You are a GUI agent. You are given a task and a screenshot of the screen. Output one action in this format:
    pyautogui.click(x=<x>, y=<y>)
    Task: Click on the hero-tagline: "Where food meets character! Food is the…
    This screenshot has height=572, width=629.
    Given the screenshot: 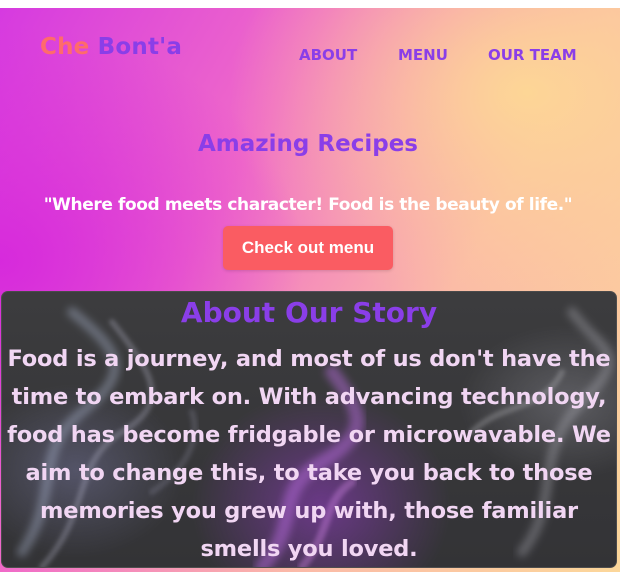 What is the action you would take?
    pyautogui.click(x=308, y=205)
    